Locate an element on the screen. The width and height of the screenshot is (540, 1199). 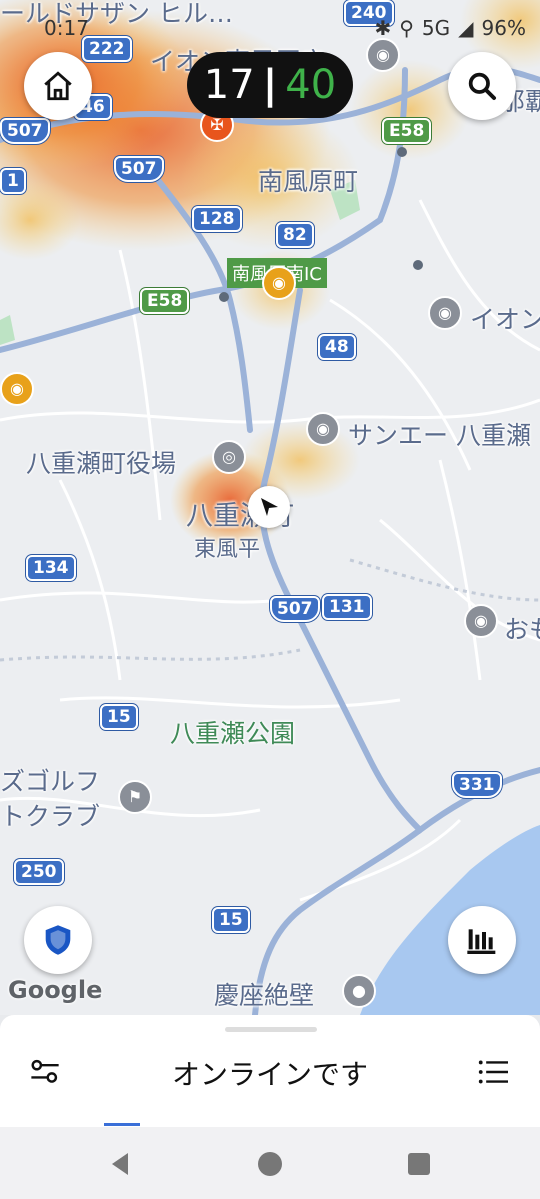
search-button is located at coordinates (482, 86).